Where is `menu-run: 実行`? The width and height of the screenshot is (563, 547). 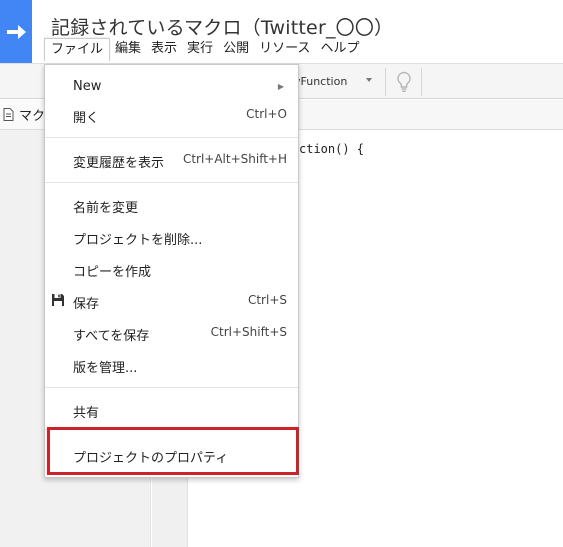
menu-run: 実行 is located at coordinates (200, 49).